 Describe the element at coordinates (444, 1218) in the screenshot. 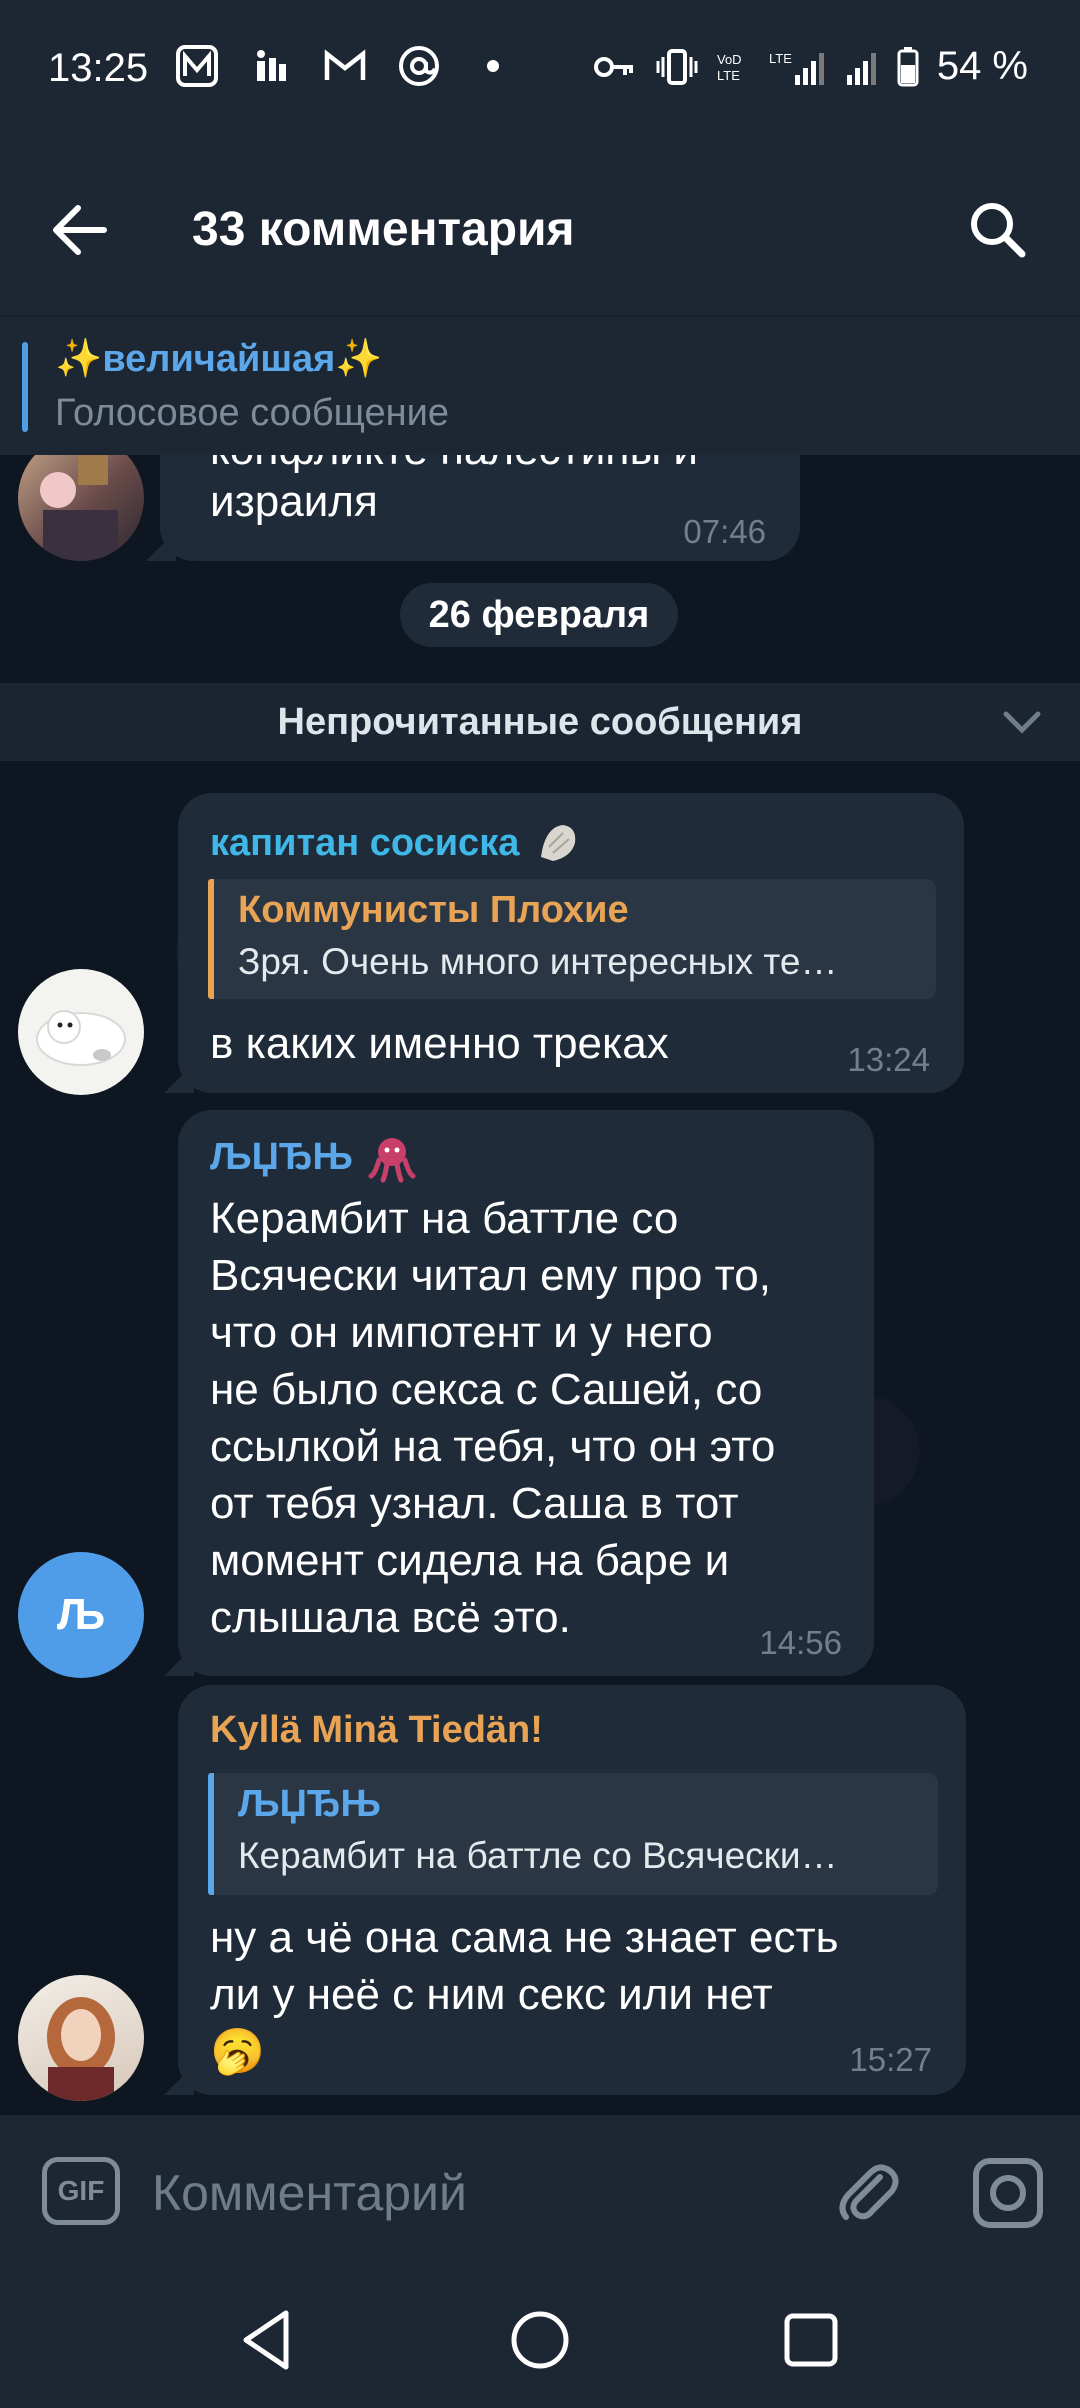

I see `message-line: Керамбит на баттле со` at that location.